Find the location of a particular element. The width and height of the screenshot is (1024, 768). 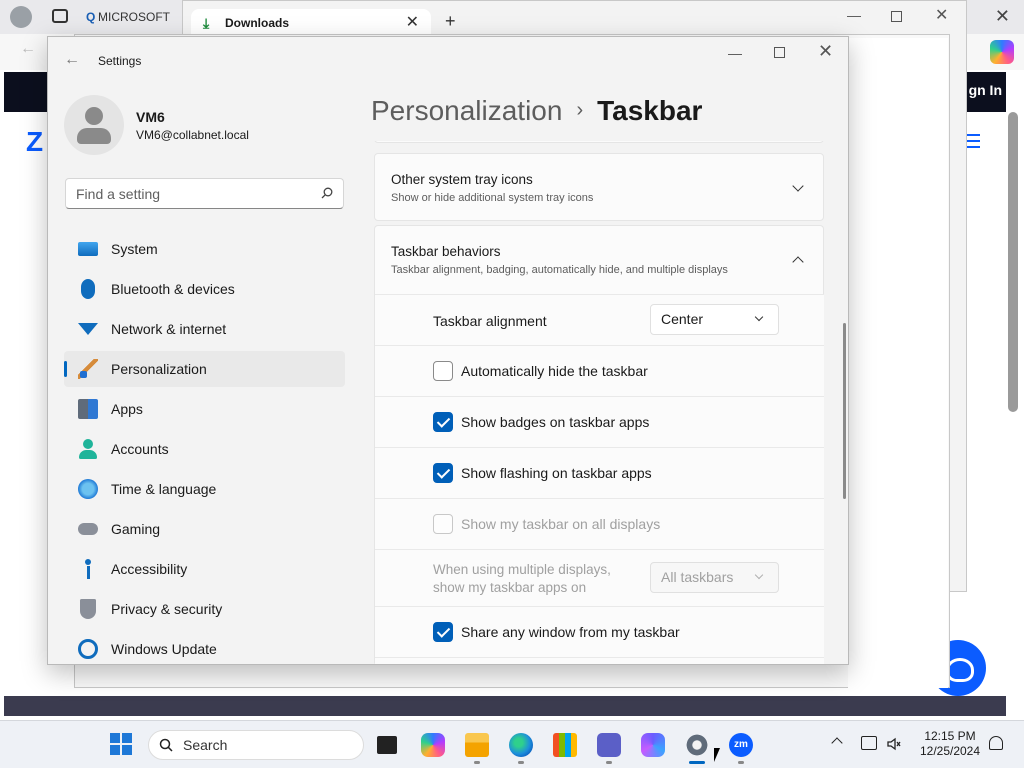

website-footer-bar is located at coordinates (505, 706).